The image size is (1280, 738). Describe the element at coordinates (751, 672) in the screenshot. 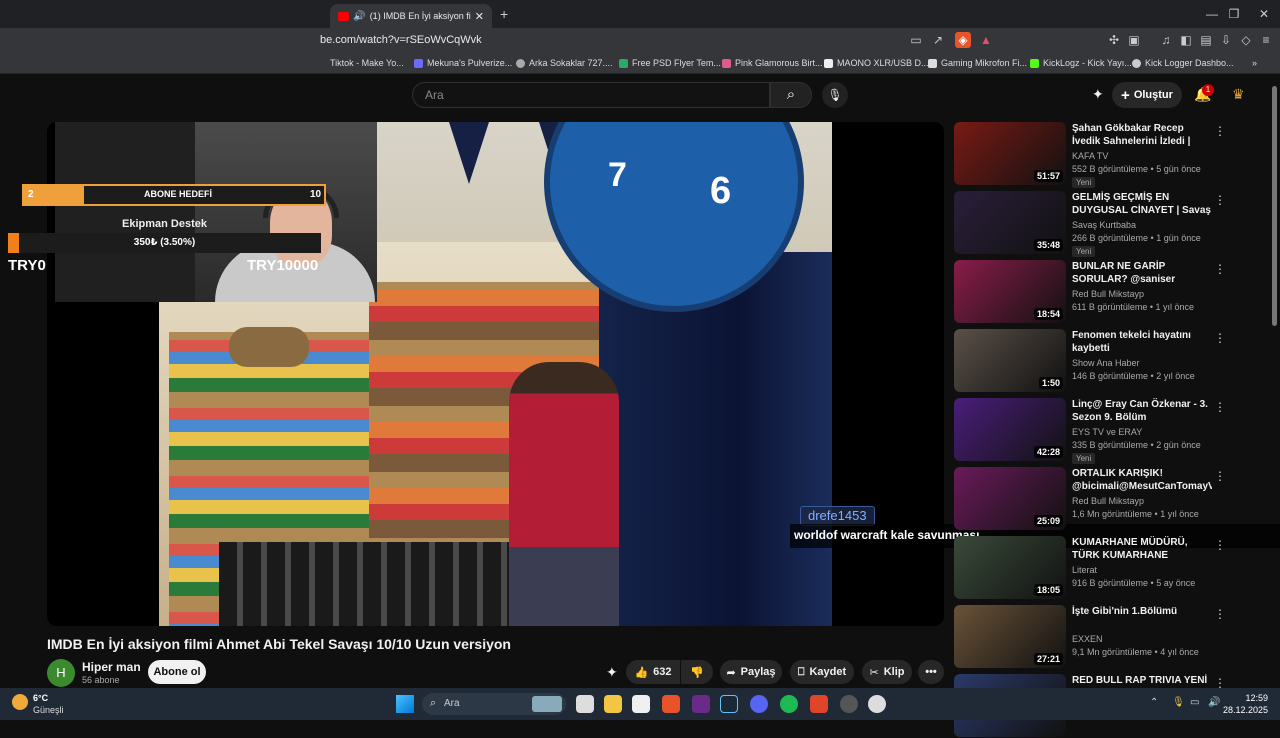

I see `share-button: ➦ Paylaş` at that location.